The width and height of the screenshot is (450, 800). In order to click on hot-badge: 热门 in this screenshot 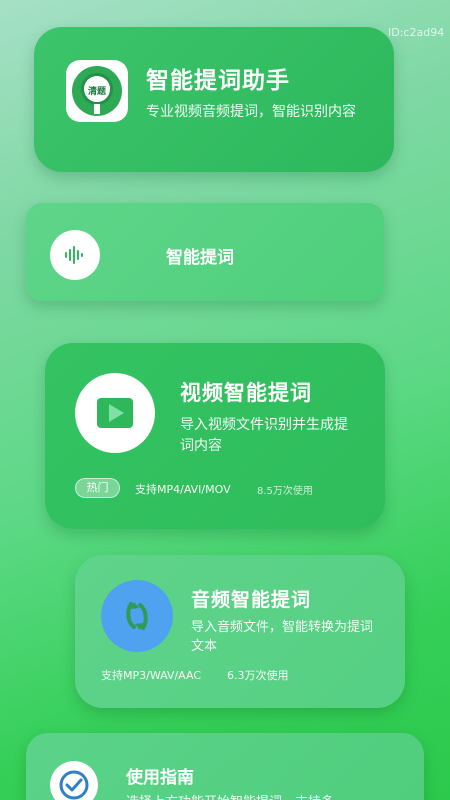, I will do `click(97, 488)`.